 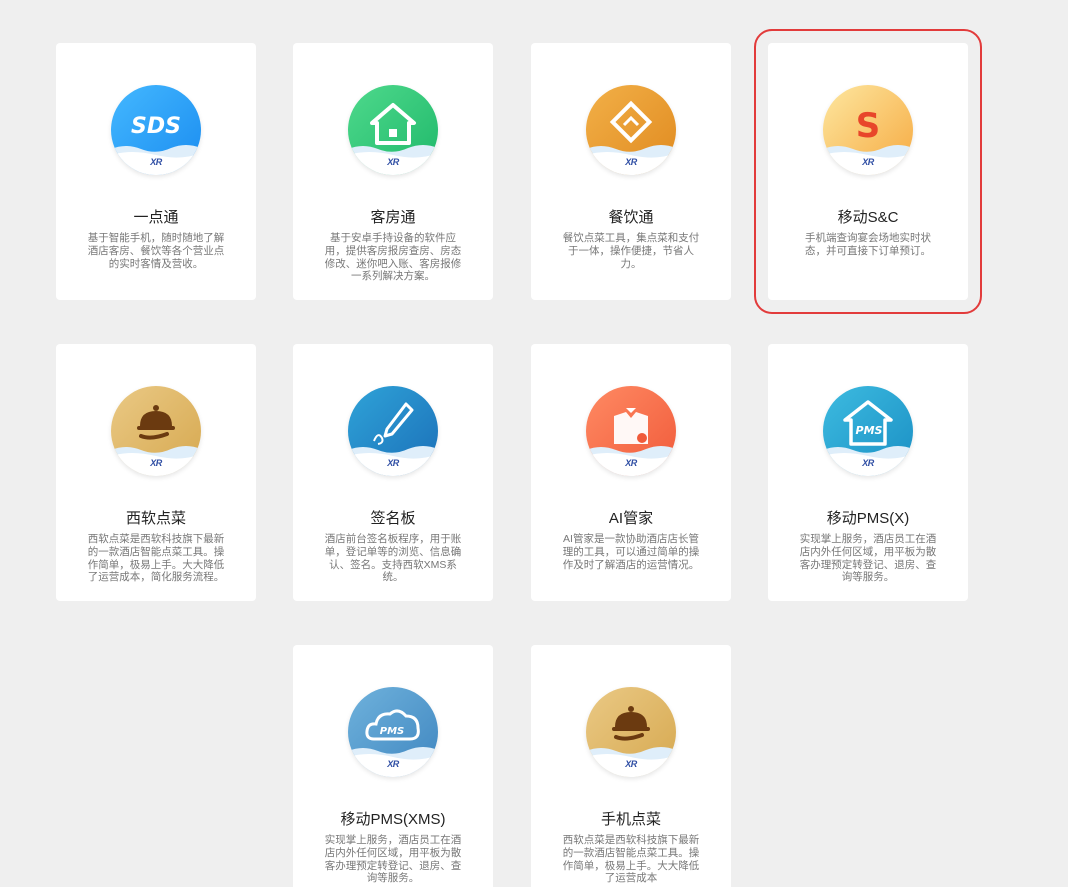 I want to click on butler-icon: XR, so click(x=631, y=431).